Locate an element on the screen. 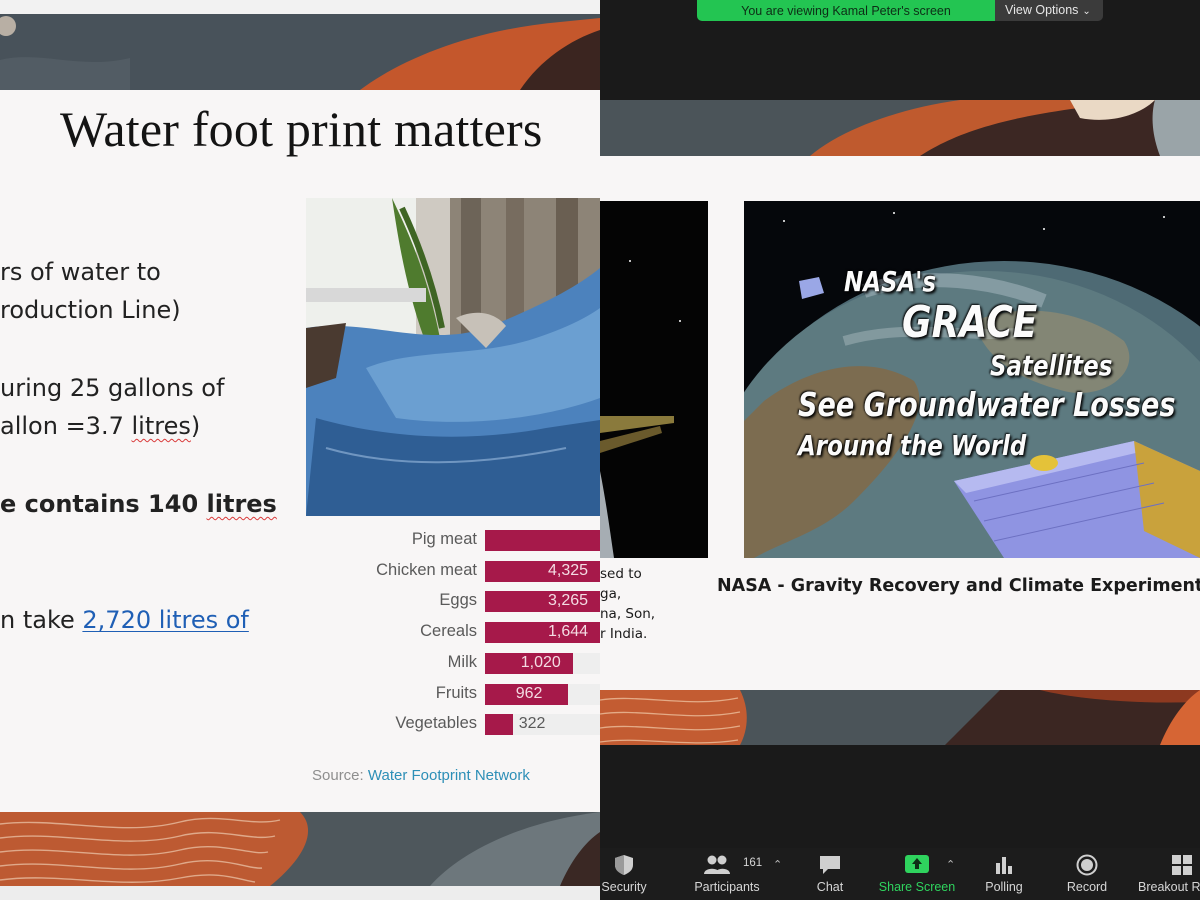 The width and height of the screenshot is (1200, 900). bar-value-label: 322 is located at coordinates (532, 724).